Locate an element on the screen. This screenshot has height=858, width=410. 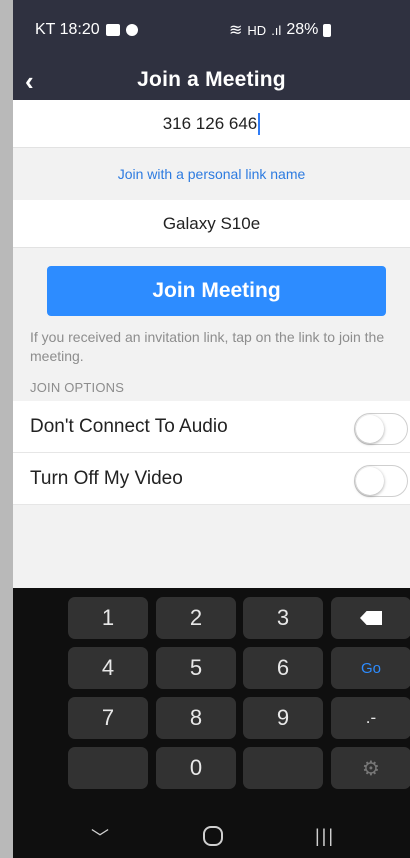
signal-icon: .ıl is located at coordinates (276, 30).